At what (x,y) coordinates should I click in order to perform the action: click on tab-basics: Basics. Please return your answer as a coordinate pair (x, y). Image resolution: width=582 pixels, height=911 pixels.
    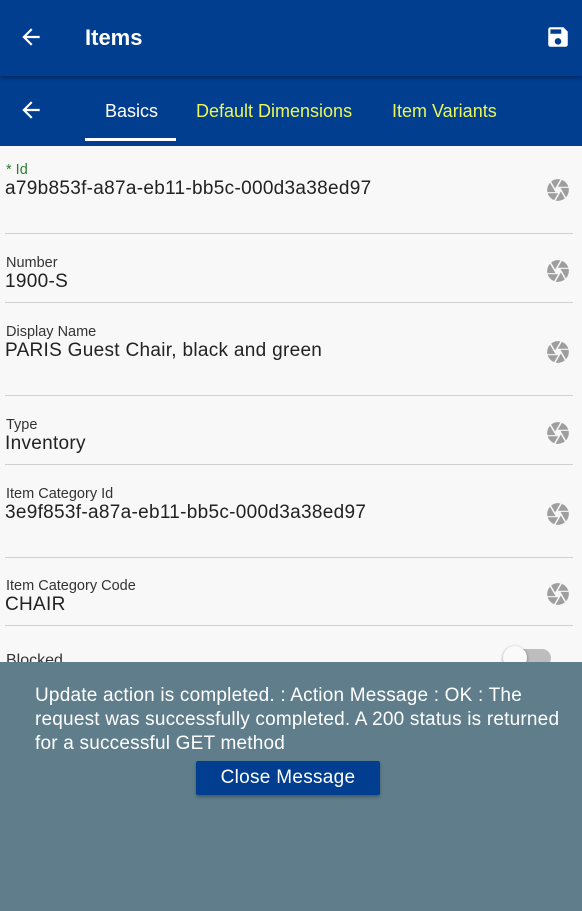
    Looking at the image, I should click on (131, 111).